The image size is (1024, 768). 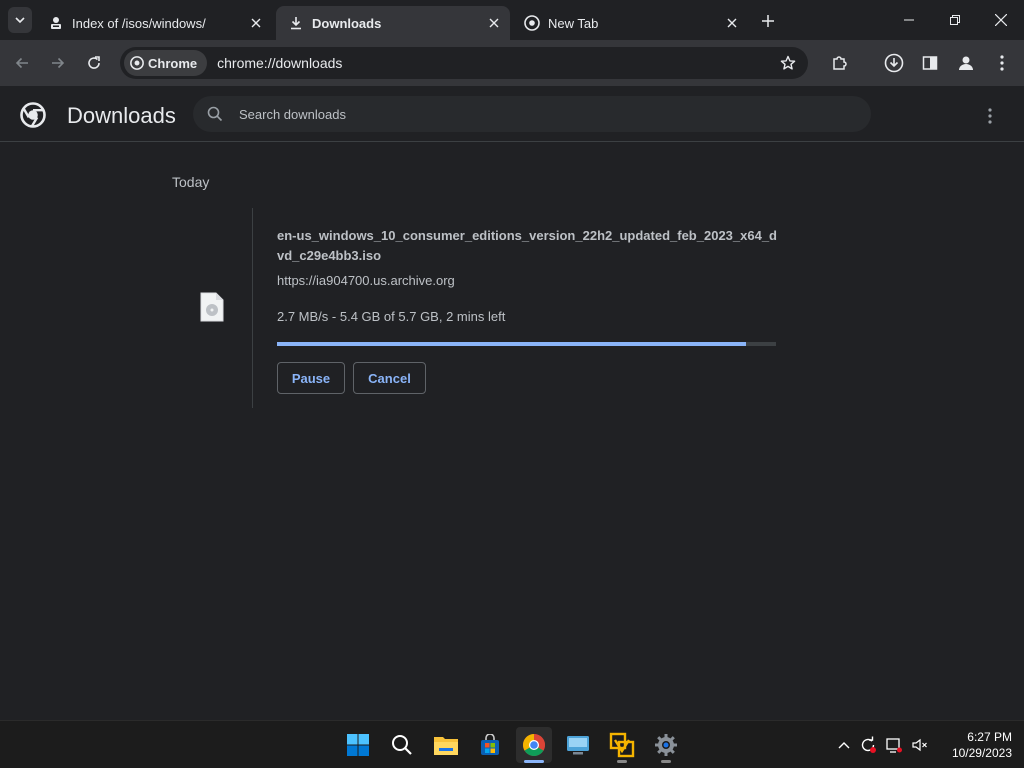 I want to click on clock-date: 10/29/2023, so click(x=981, y=753).